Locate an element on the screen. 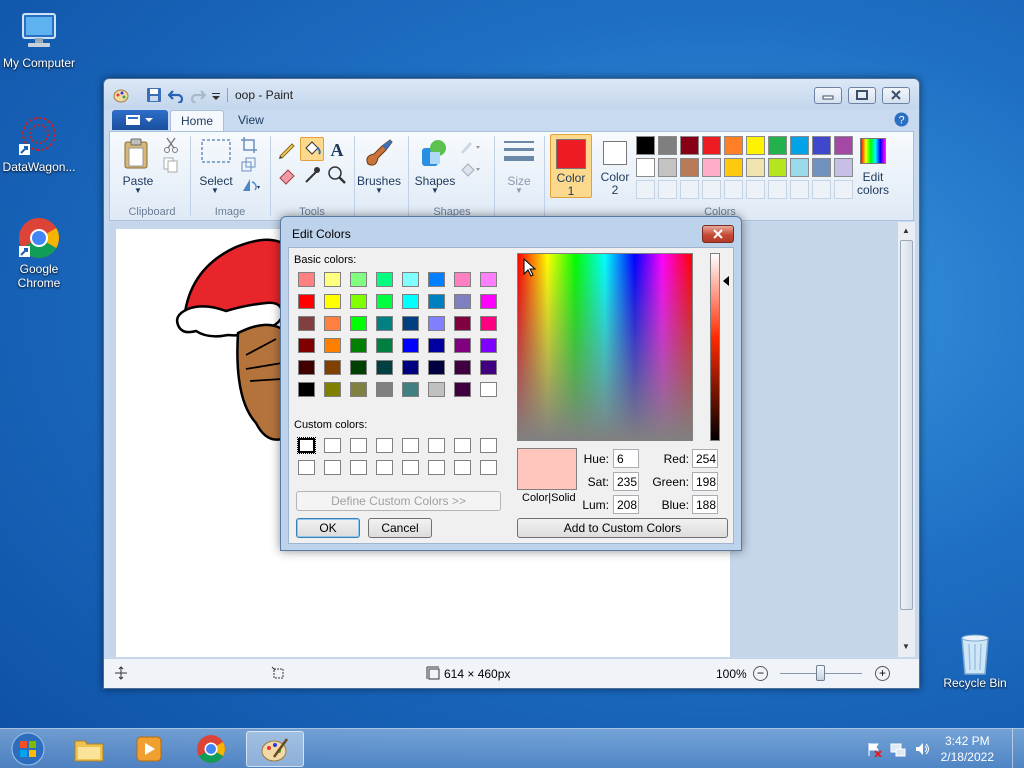  shapes-icon is located at coordinates (435, 154).